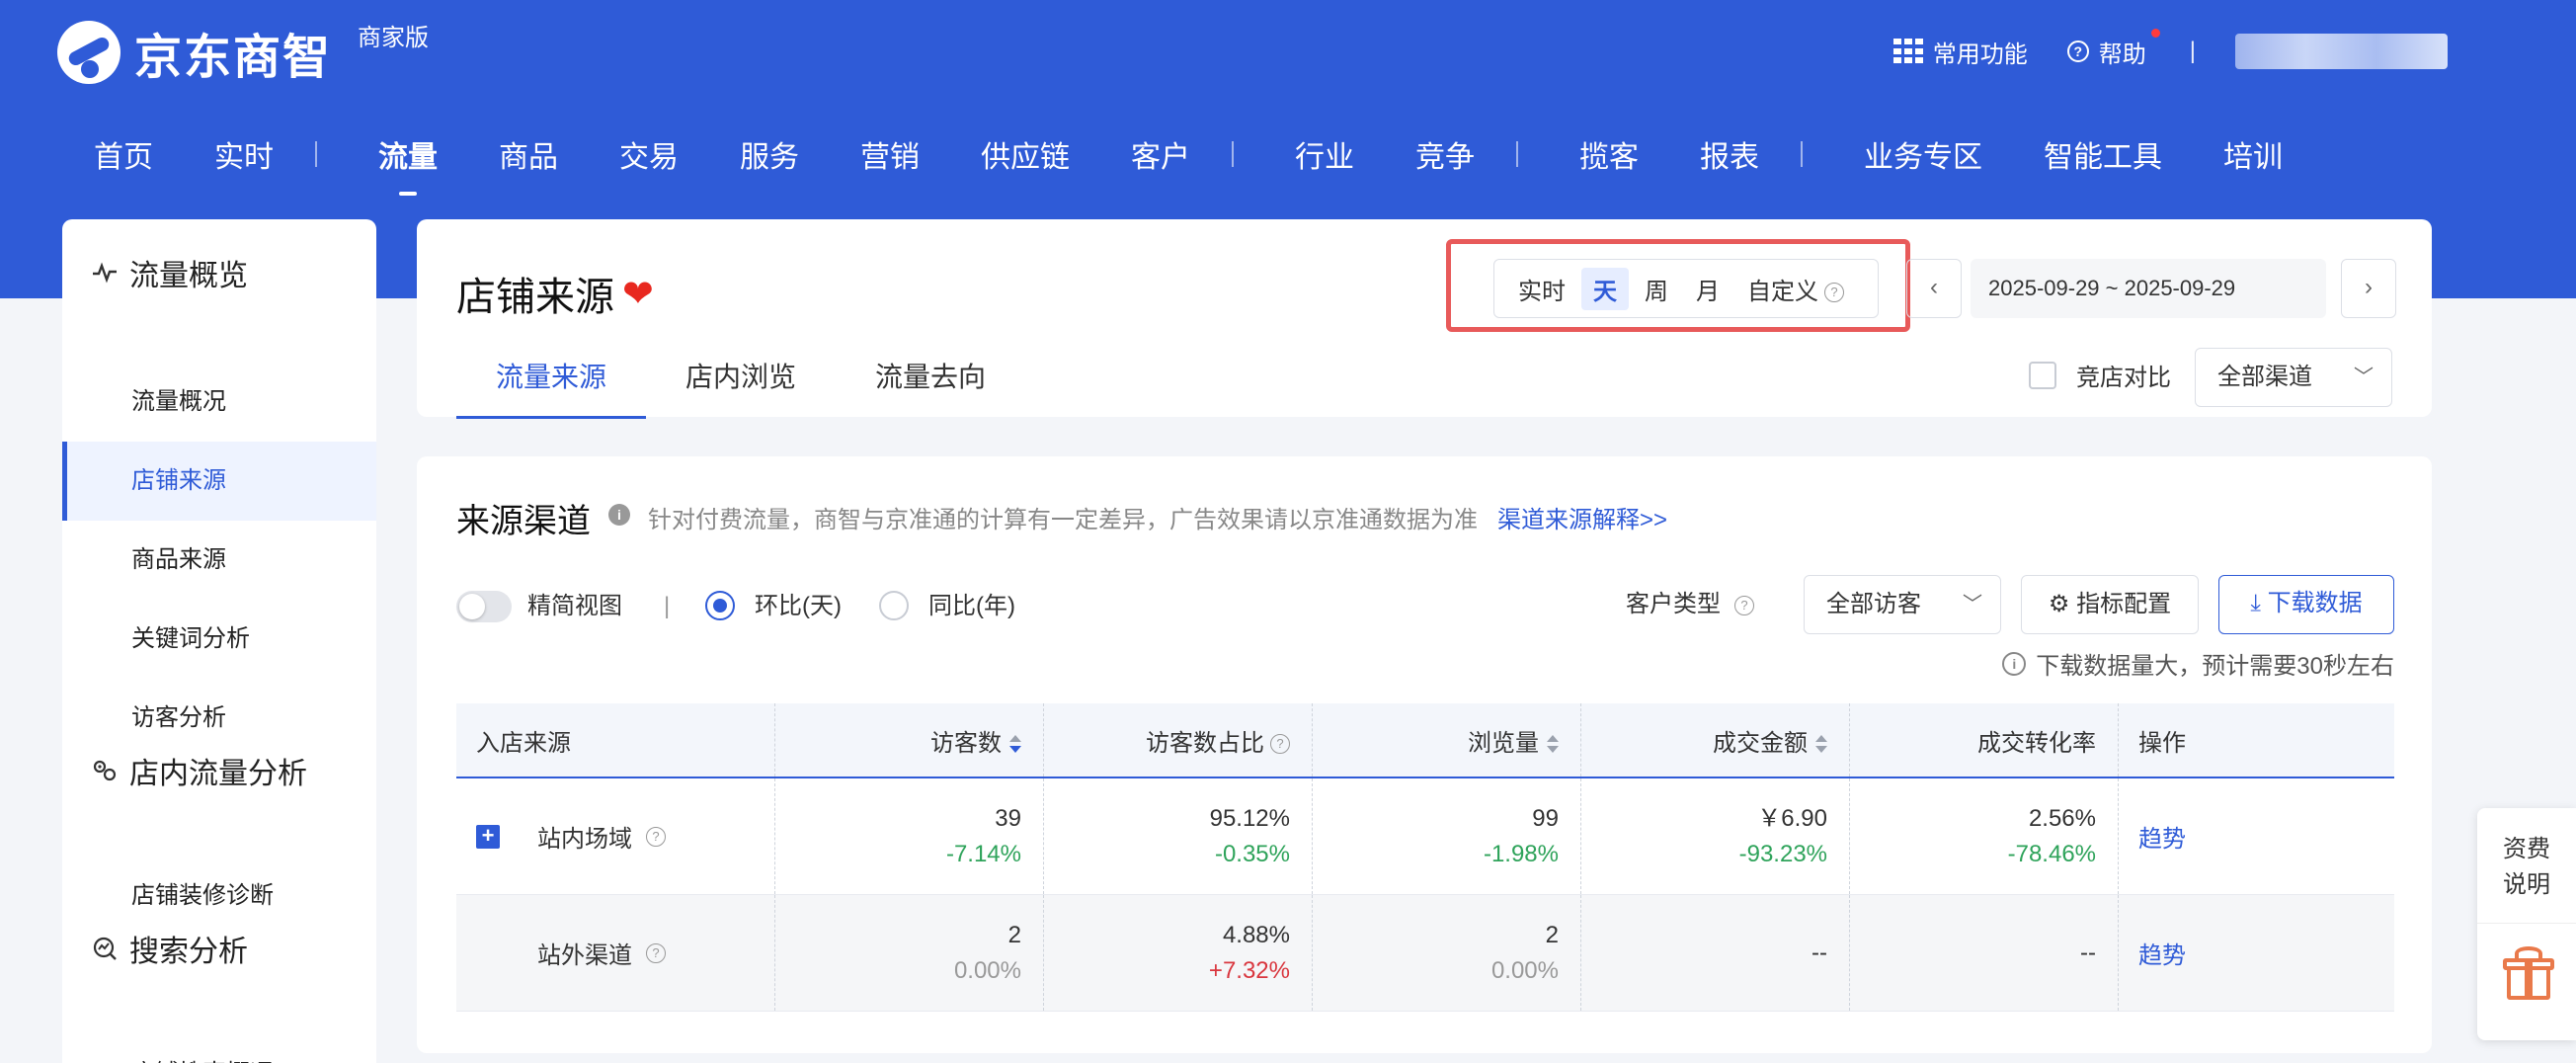 The width and height of the screenshot is (2576, 1063). I want to click on edition-badge: 商家版, so click(393, 38).